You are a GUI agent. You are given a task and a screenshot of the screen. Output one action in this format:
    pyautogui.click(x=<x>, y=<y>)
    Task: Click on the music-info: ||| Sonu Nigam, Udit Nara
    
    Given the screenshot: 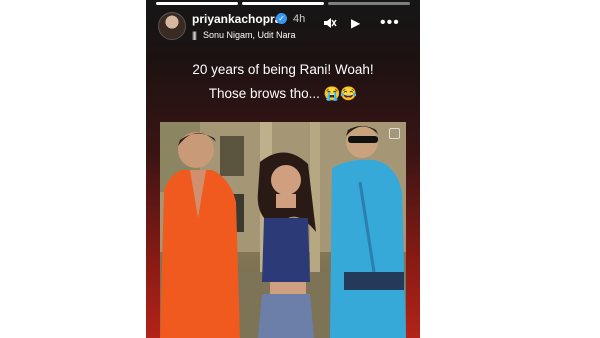 What is the action you would take?
    pyautogui.click(x=252, y=35)
    